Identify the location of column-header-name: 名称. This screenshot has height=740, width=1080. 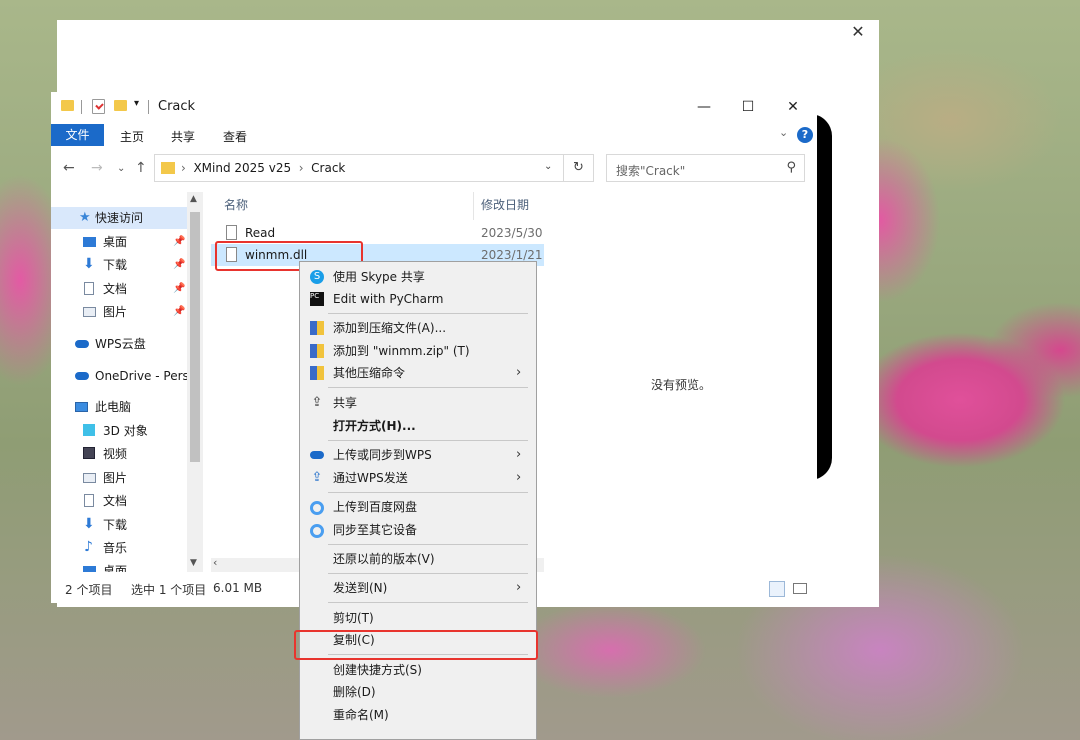
(236, 204).